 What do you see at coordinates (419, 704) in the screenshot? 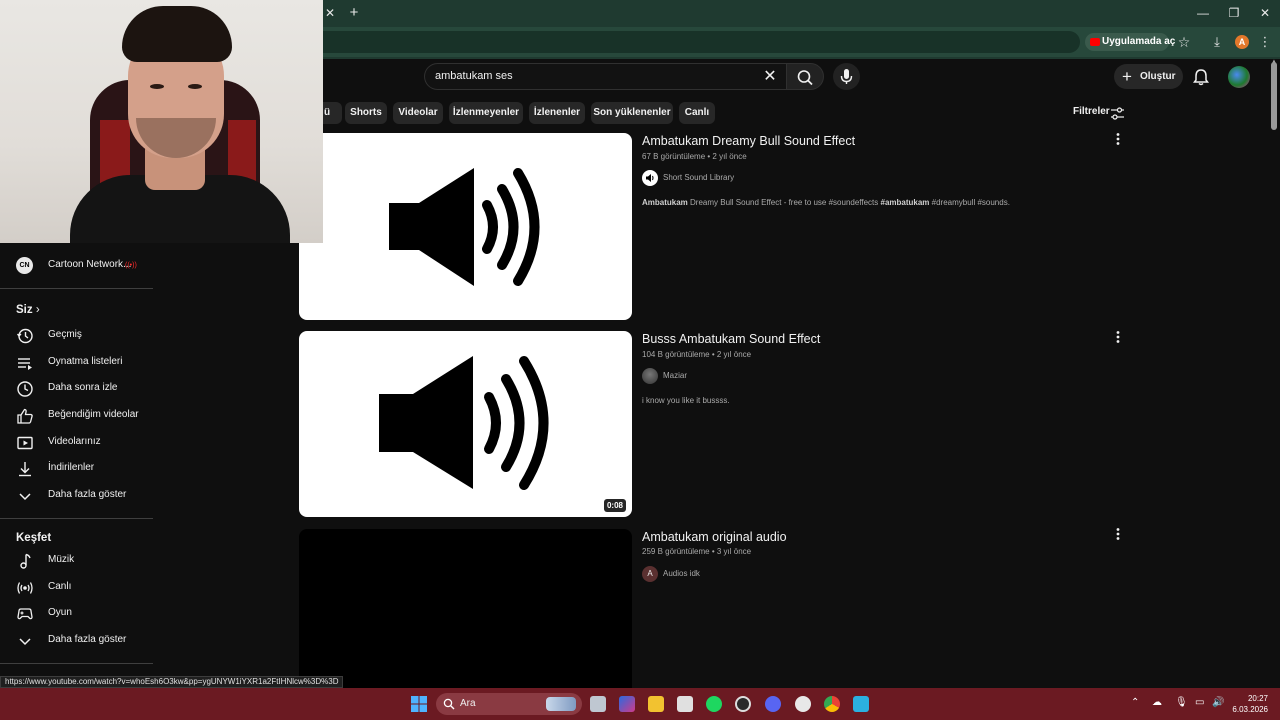
I see `windows-start-icon` at bounding box center [419, 704].